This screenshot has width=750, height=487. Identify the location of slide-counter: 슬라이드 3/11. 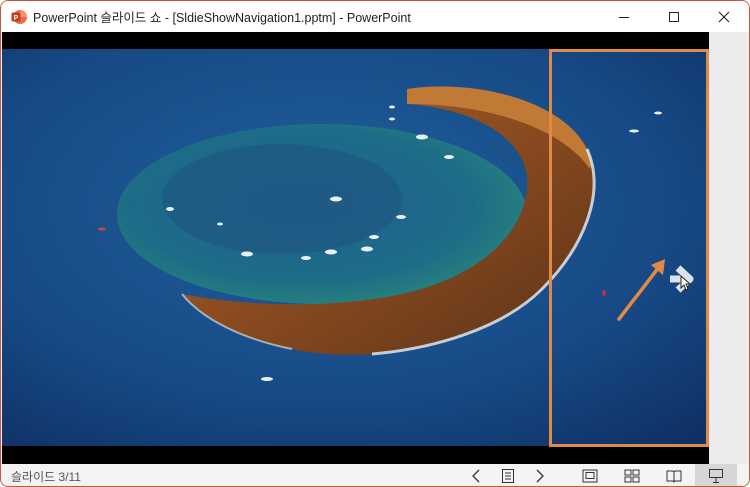
(46, 477).